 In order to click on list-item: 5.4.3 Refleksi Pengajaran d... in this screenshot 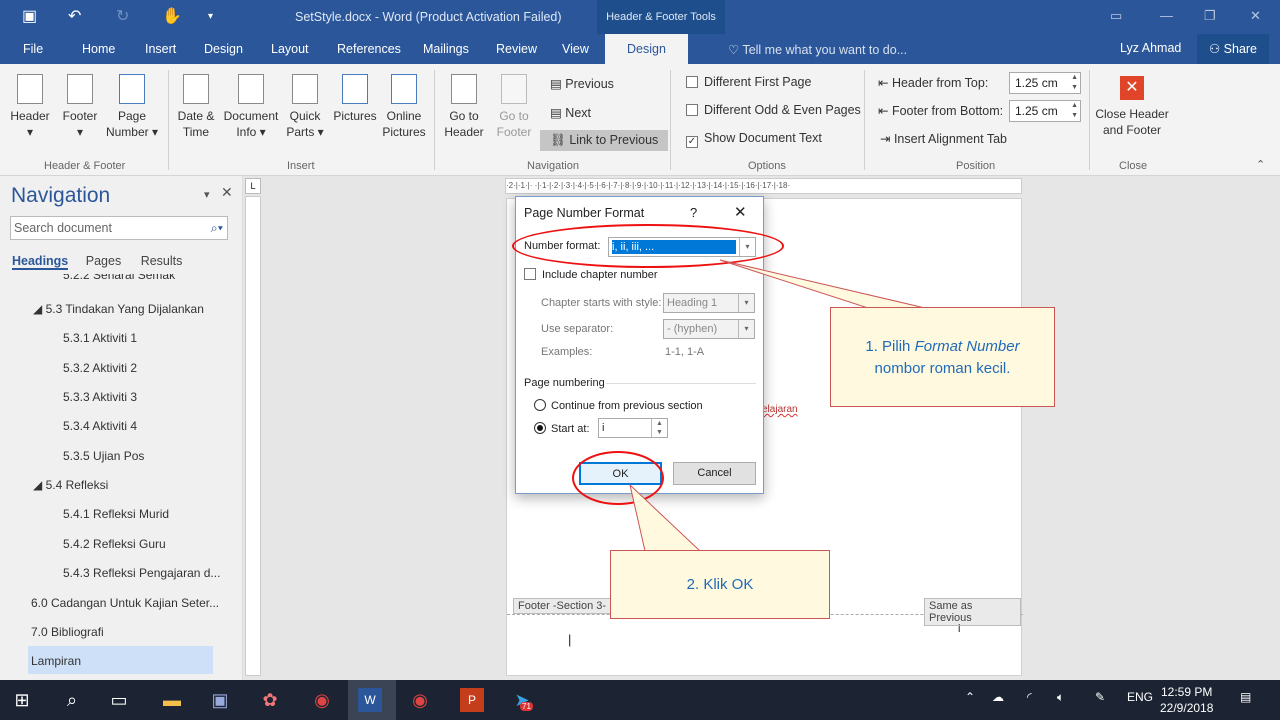, I will do `click(141, 573)`.